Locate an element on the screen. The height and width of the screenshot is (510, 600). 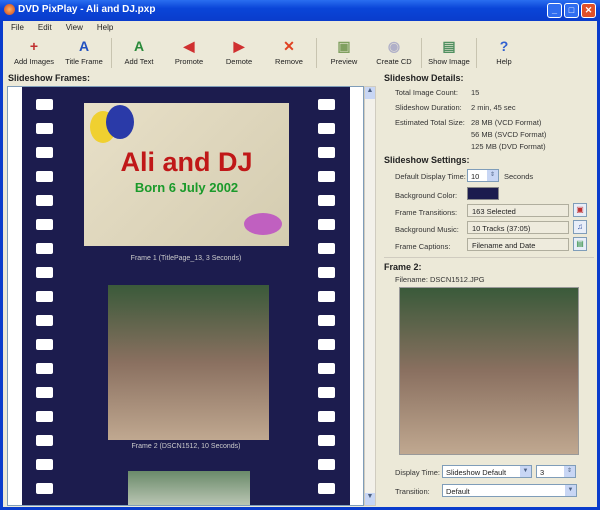
frame-display-time-label: Display Time: is located at coordinates (418, 472).